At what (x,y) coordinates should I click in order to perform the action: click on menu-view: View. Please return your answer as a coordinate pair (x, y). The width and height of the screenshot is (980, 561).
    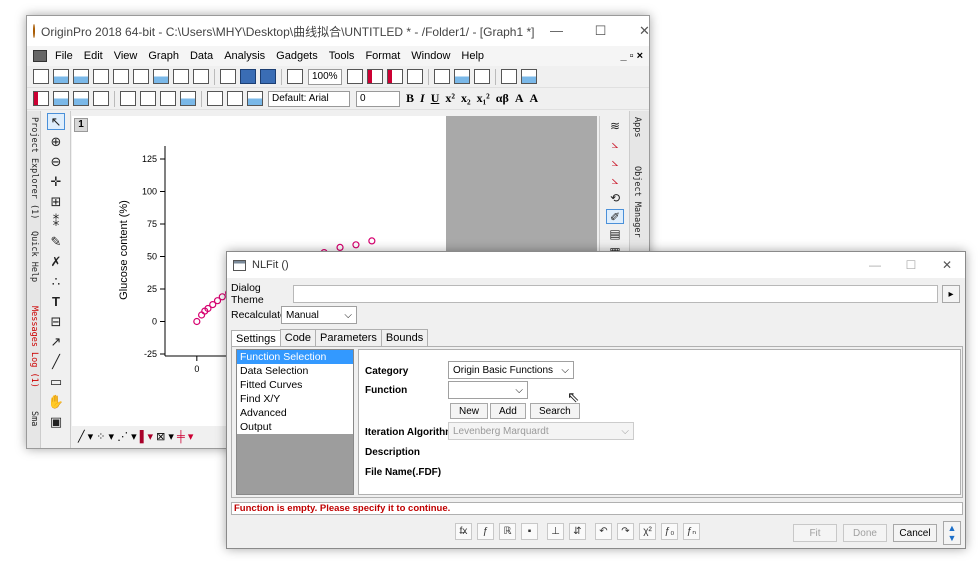
    Looking at the image, I should click on (126, 56).